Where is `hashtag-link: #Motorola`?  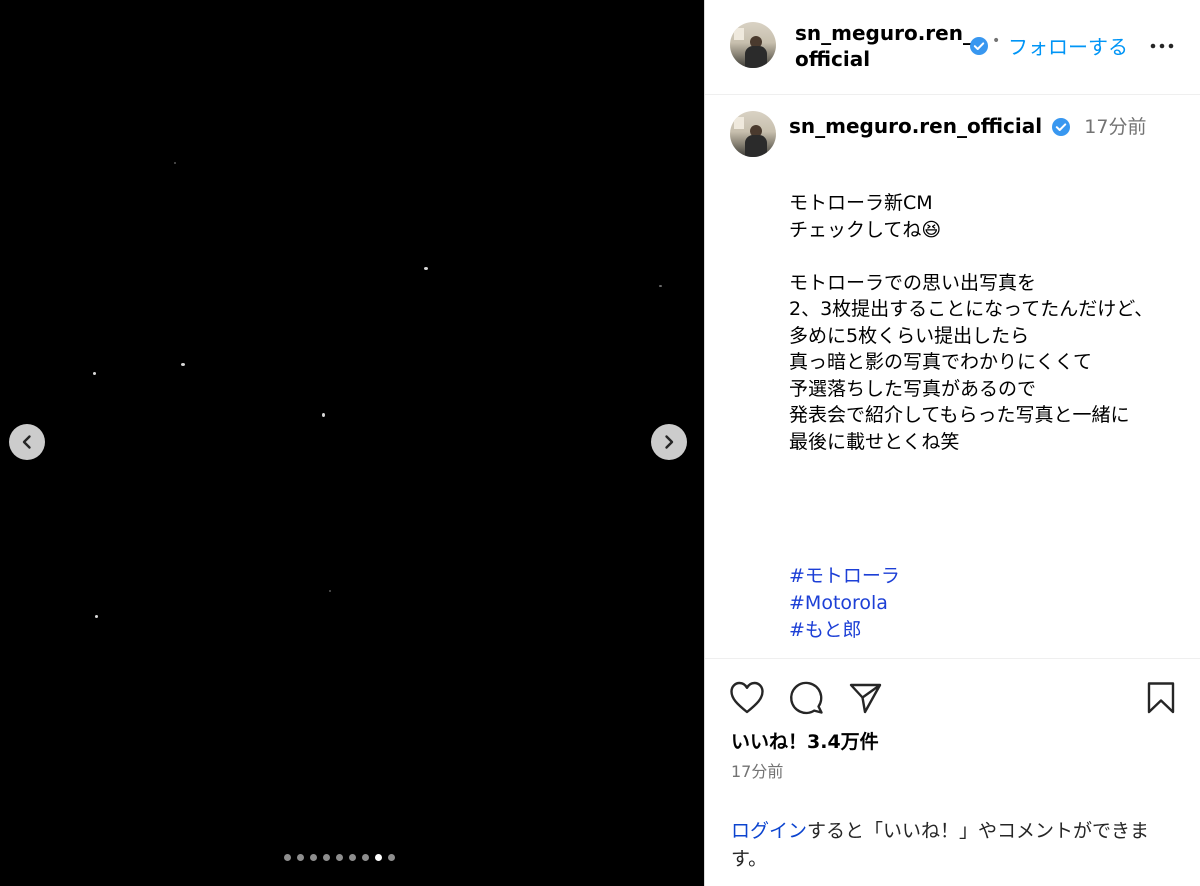
hashtag-link: #Motorola is located at coordinates (844, 603).